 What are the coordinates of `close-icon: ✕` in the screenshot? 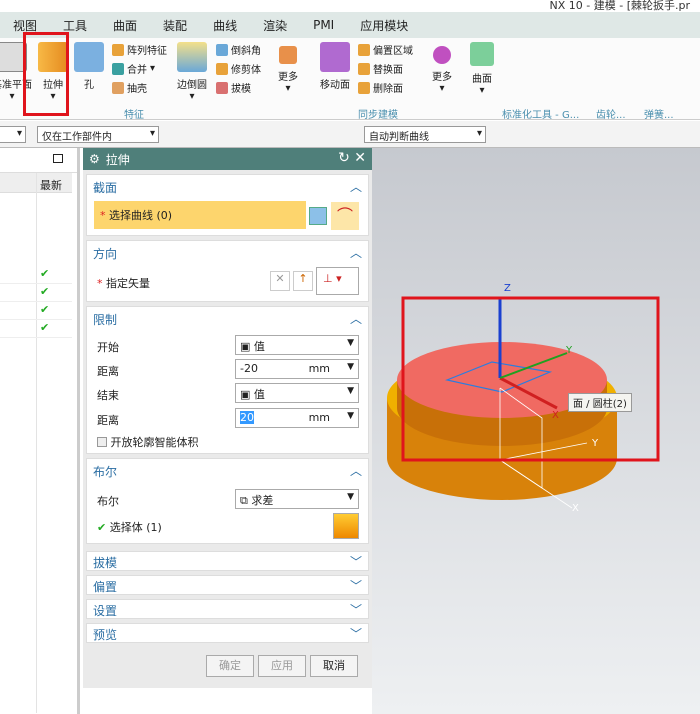 It's located at (360, 158).